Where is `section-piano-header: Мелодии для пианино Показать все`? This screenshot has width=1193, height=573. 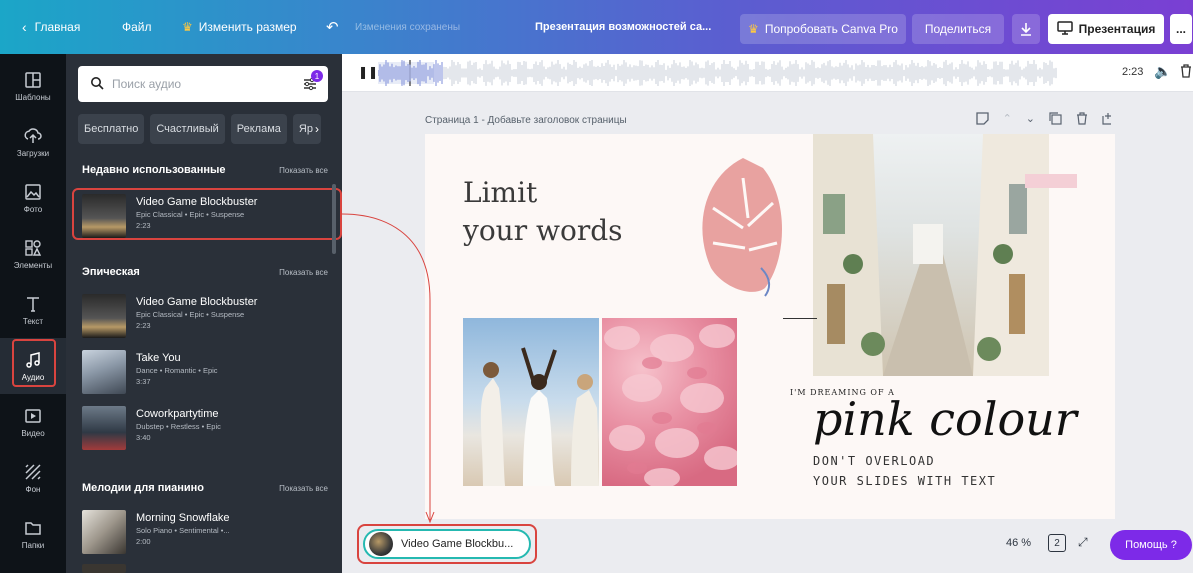
section-piano-header: Мелодии для пианино Показать все is located at coordinates (205, 488).